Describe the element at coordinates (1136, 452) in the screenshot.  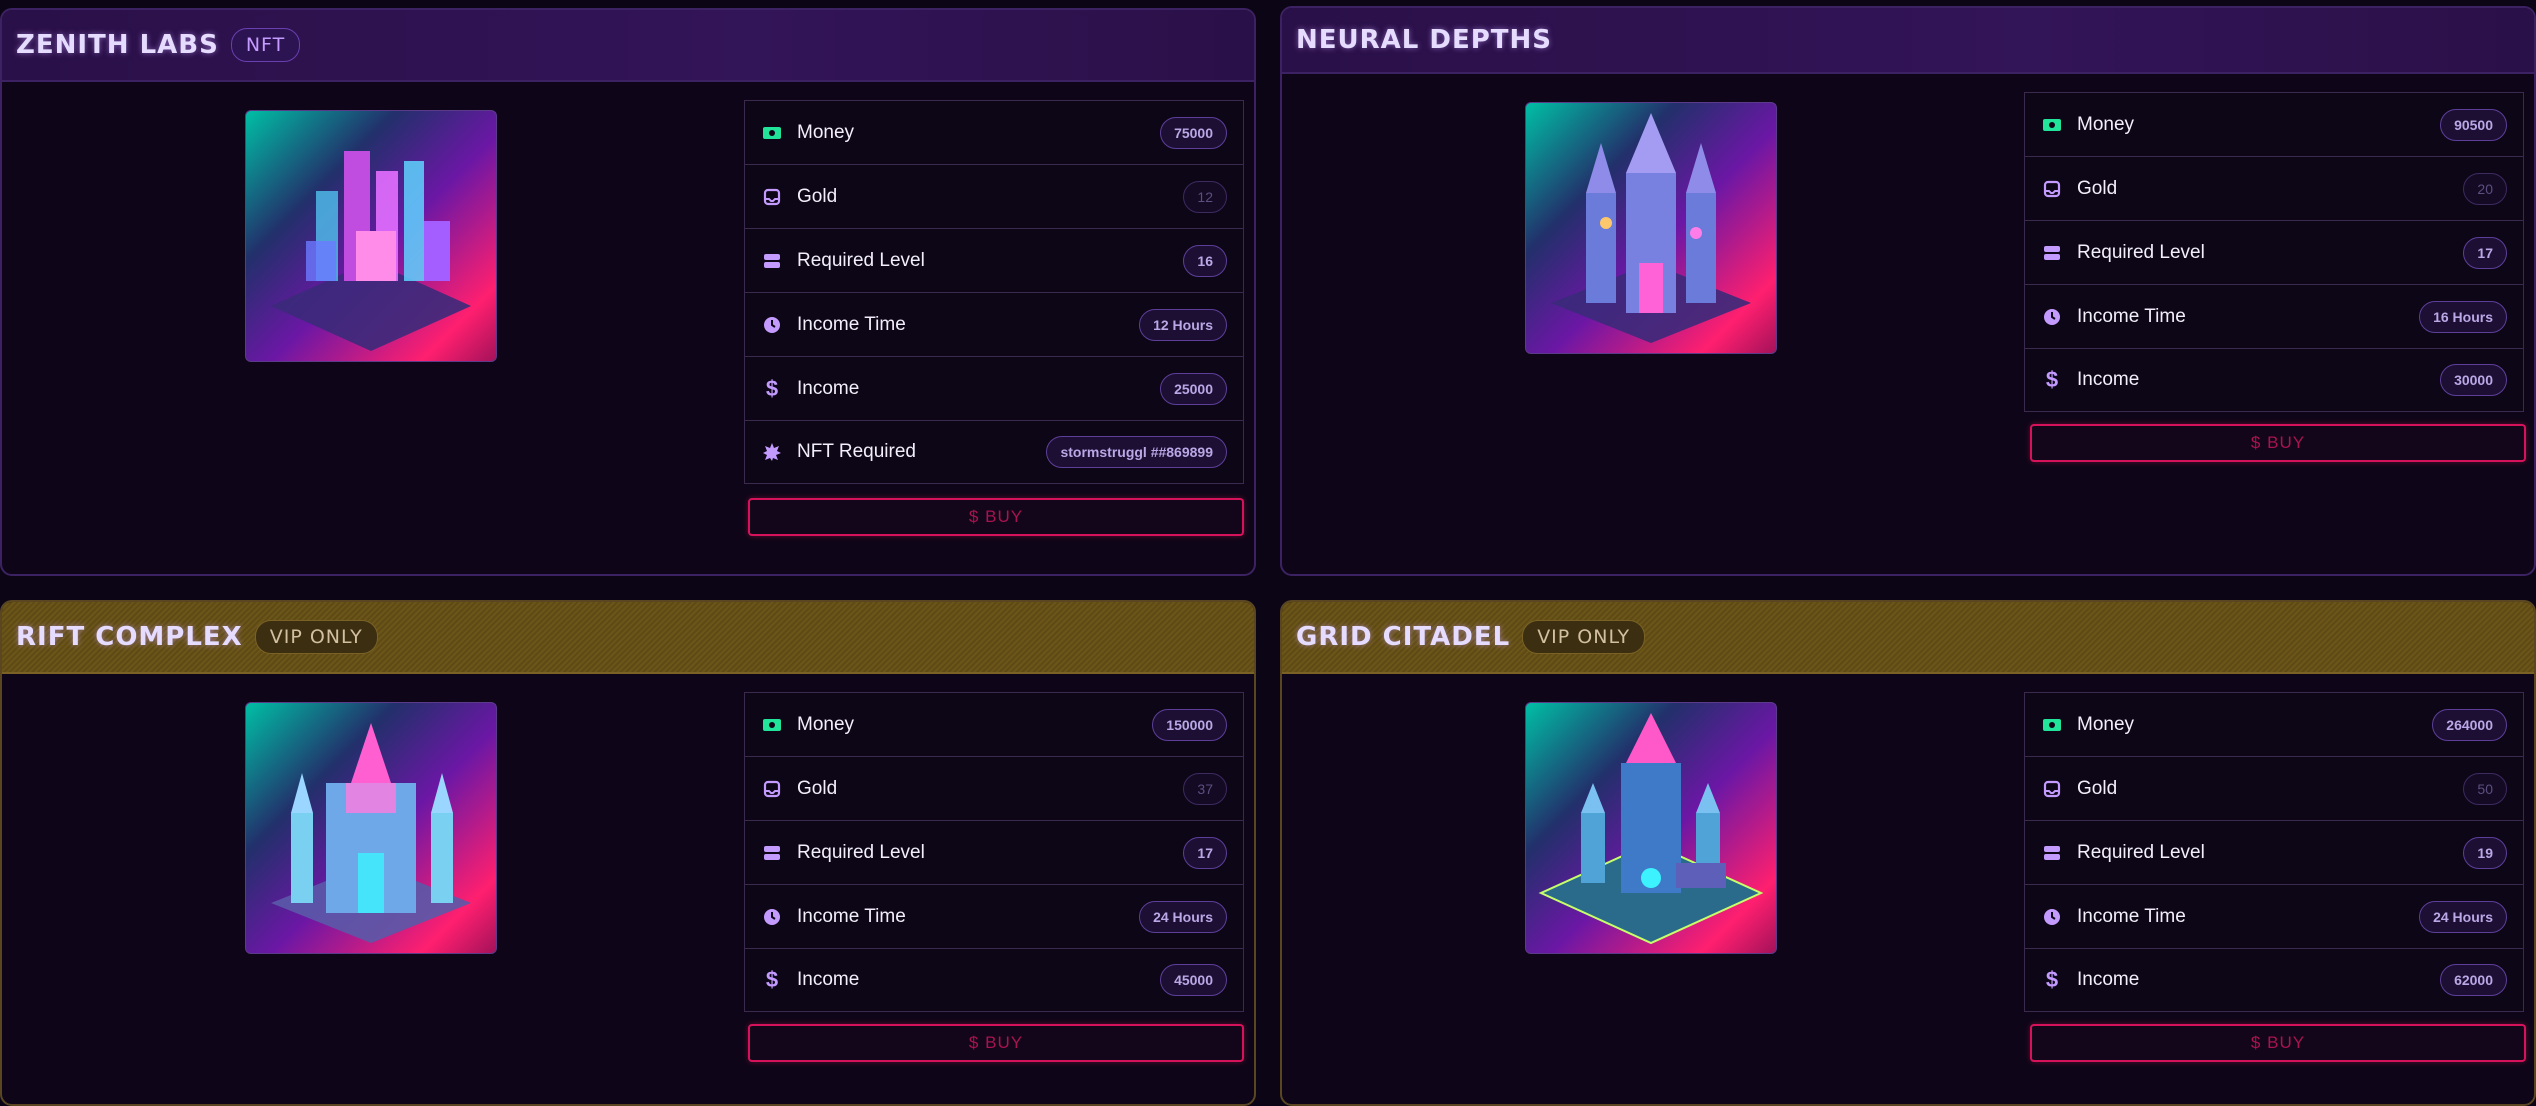
I see `stat-value: stormstruggl ##869899` at that location.